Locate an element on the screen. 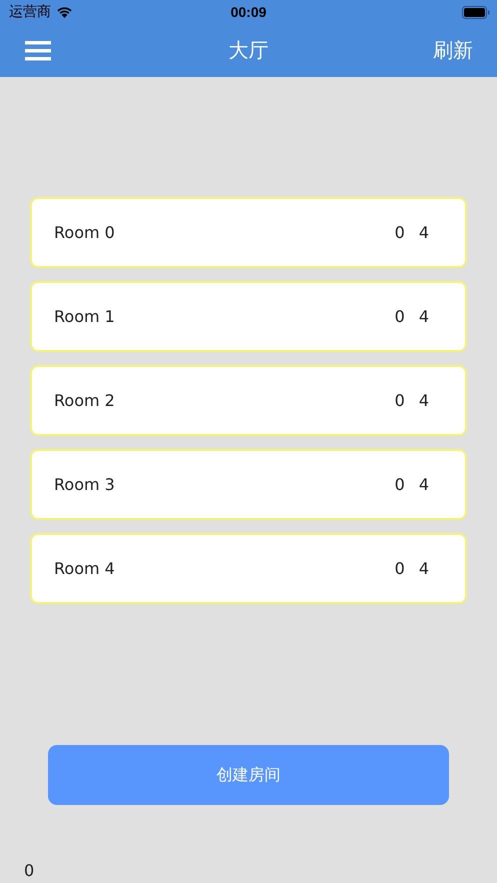  room-card: Room 1 0 4 is located at coordinates (248, 316).